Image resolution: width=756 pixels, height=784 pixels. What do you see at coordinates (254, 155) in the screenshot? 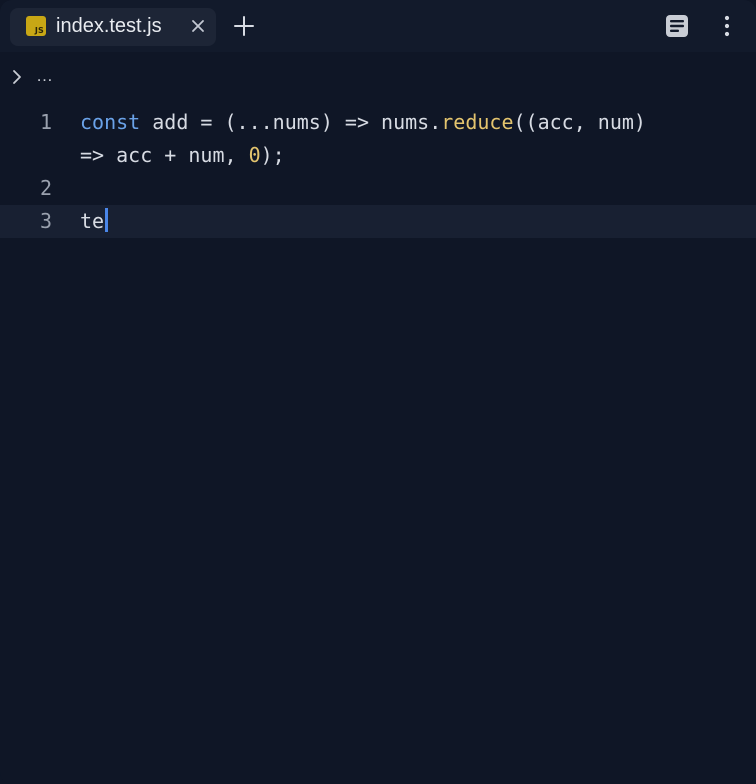
I see `code-token: 0` at bounding box center [254, 155].